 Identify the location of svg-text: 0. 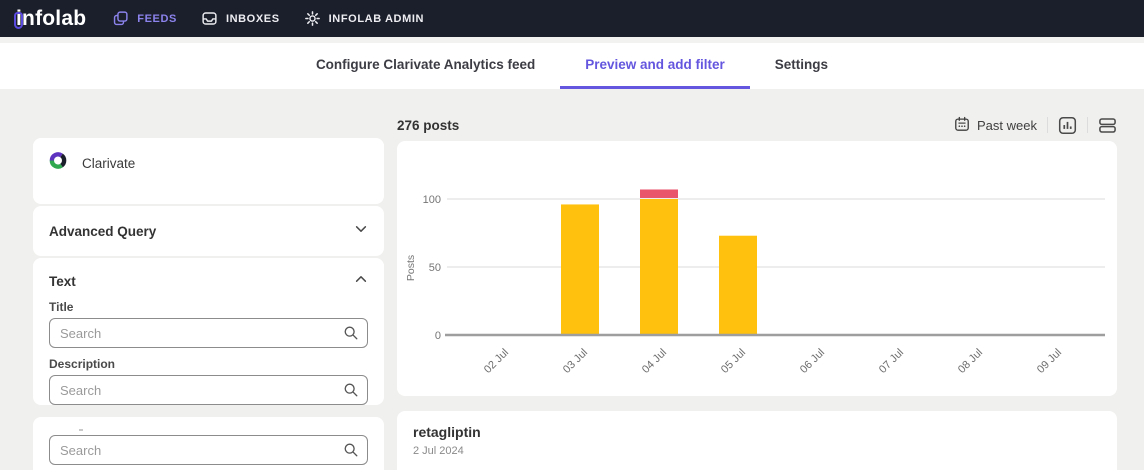
(438, 336).